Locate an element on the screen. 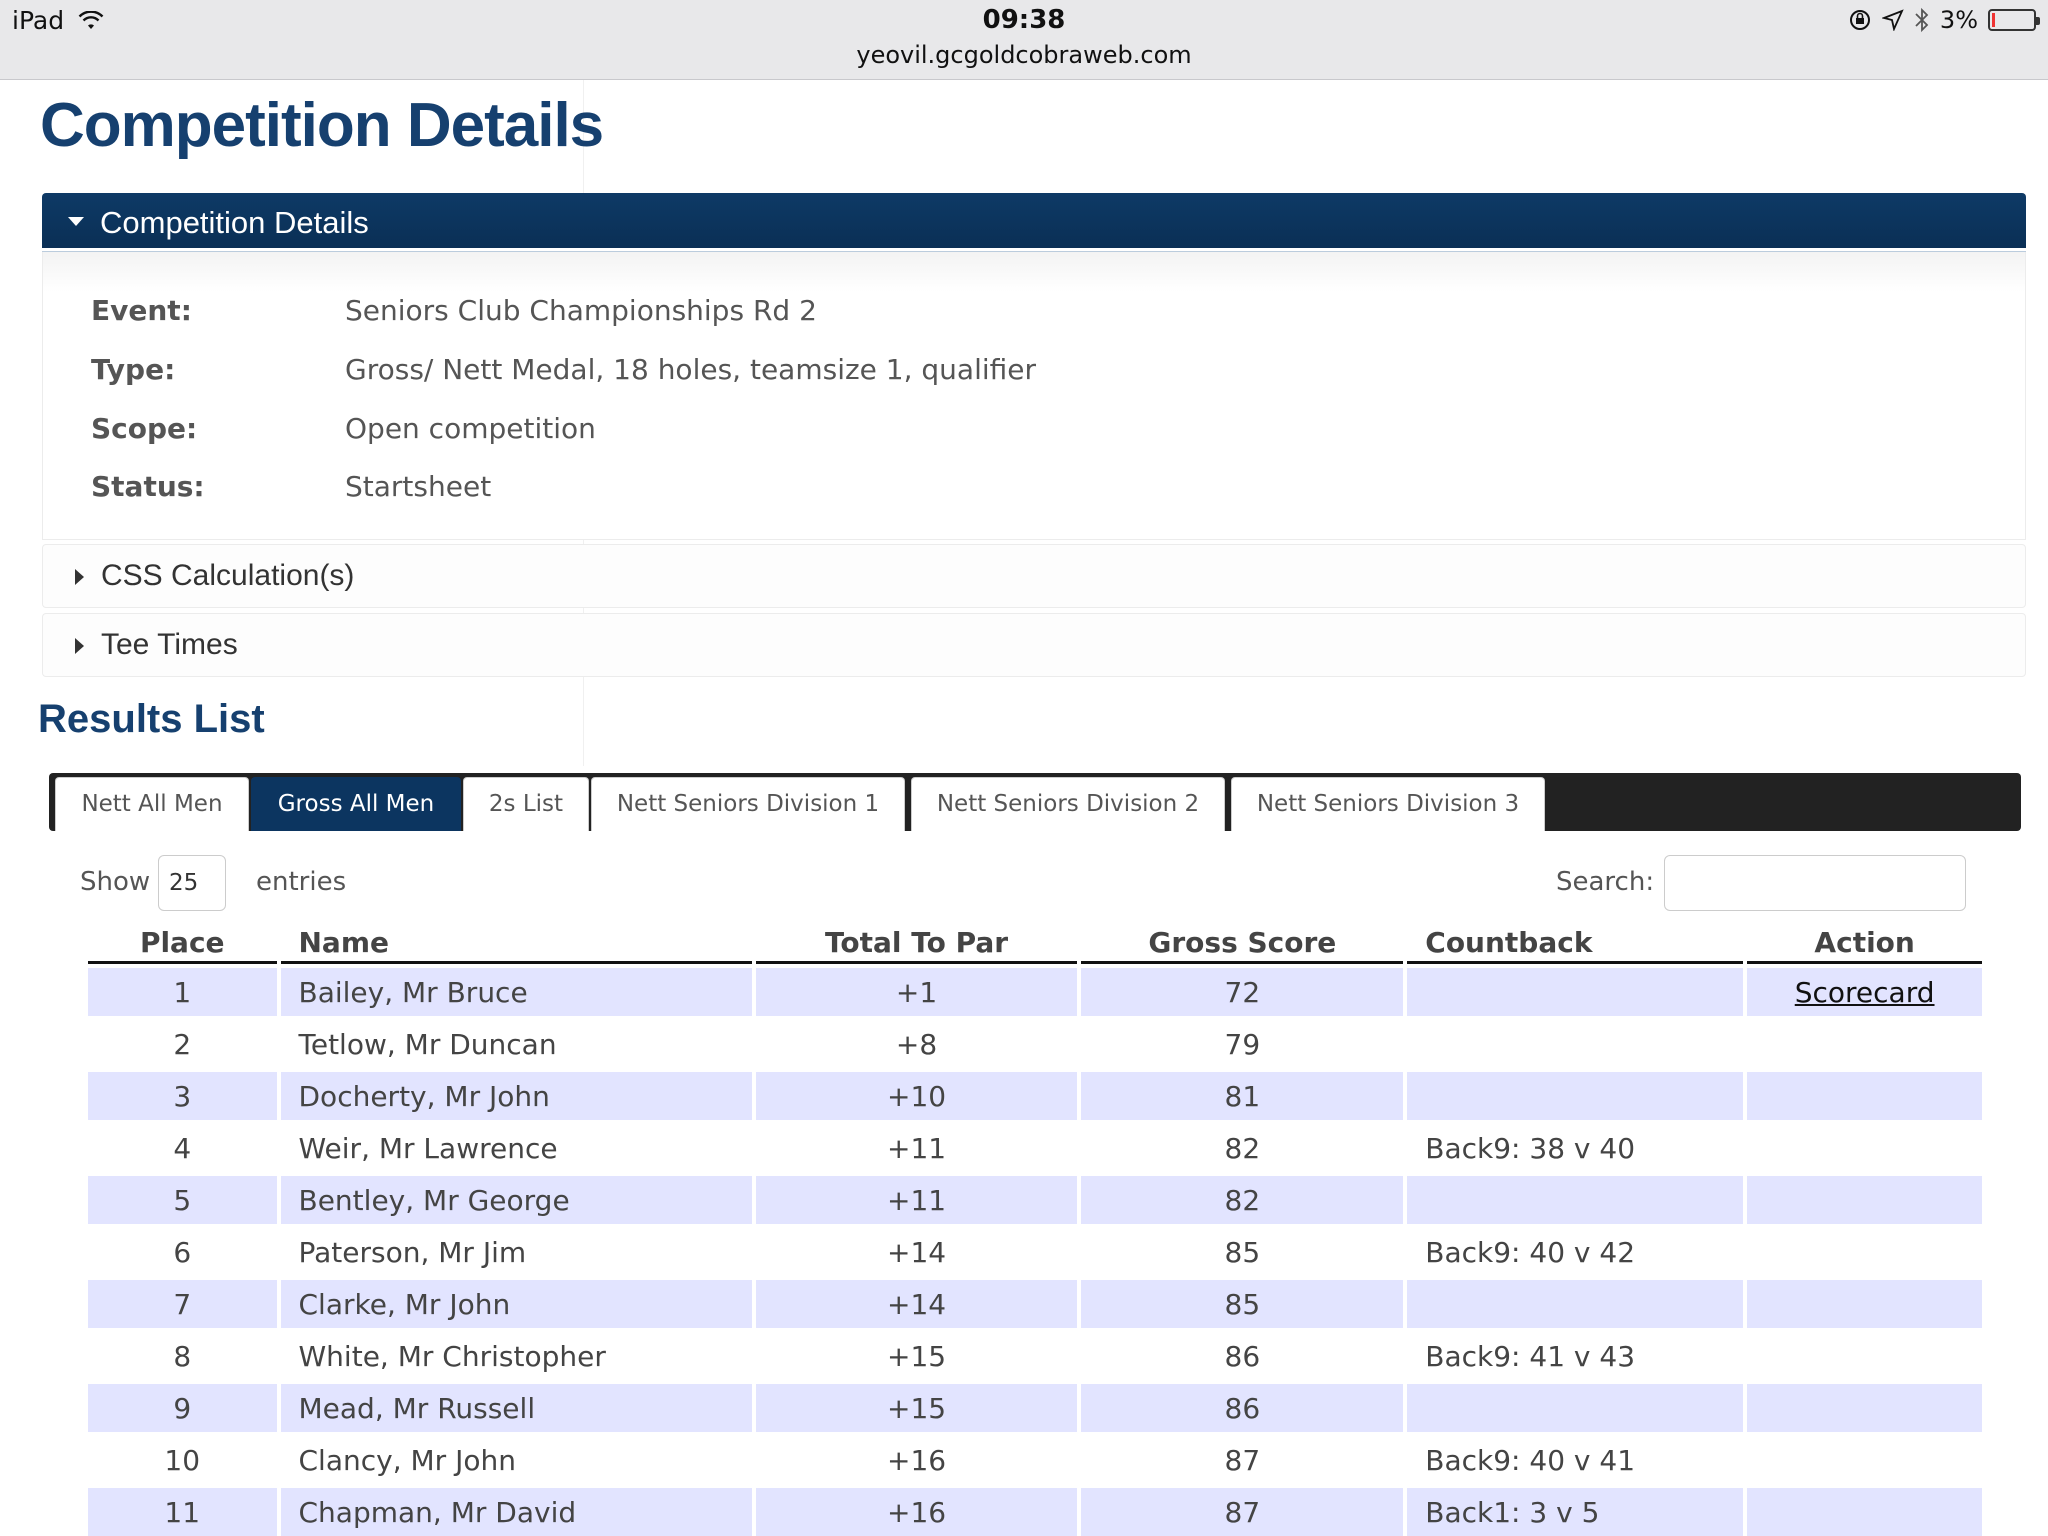 The image size is (2048, 1536). battery-percent: 3% is located at coordinates (1958, 20).